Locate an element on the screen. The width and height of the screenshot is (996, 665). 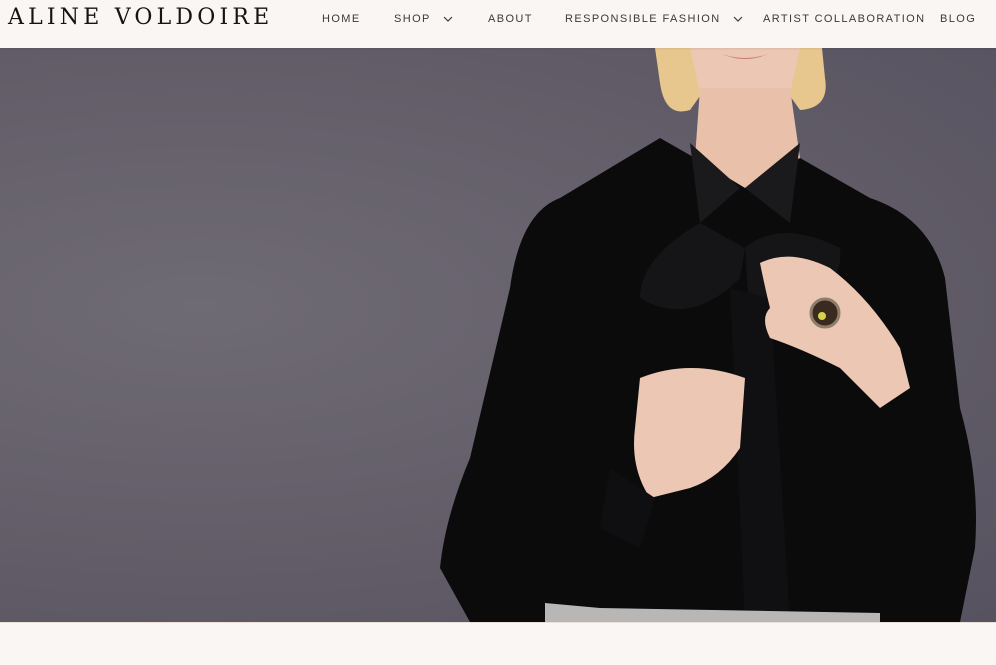
nav-blog-label: BLOG is located at coordinates (958, 19).